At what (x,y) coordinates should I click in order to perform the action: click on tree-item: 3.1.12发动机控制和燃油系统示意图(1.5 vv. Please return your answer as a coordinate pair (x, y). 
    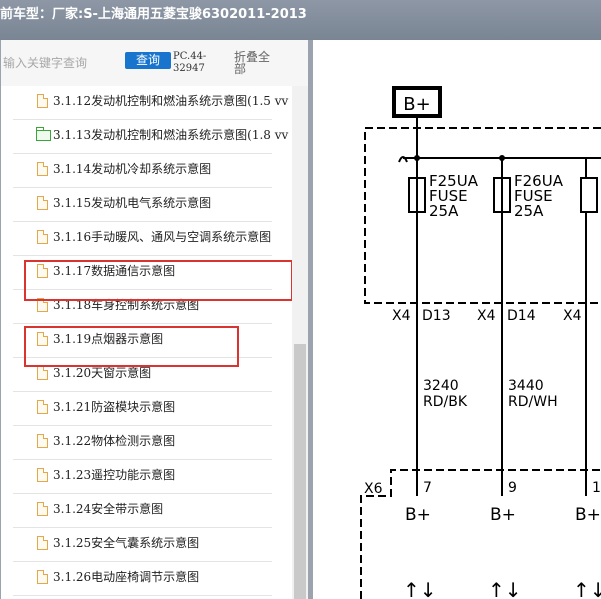
    Looking at the image, I should click on (146, 103).